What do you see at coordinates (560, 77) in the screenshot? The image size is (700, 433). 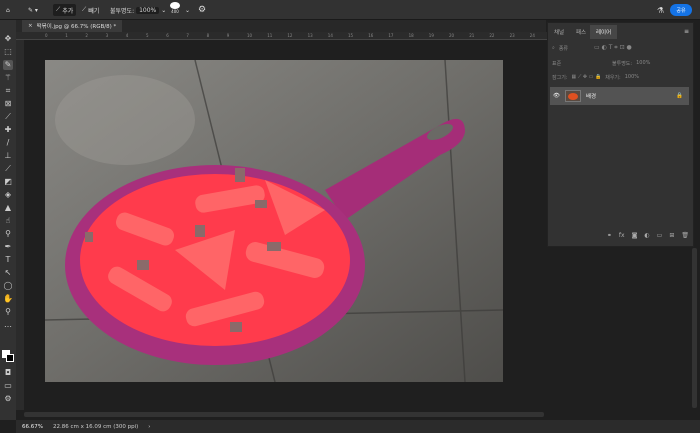 I see `lock-label: 잠그기:` at bounding box center [560, 77].